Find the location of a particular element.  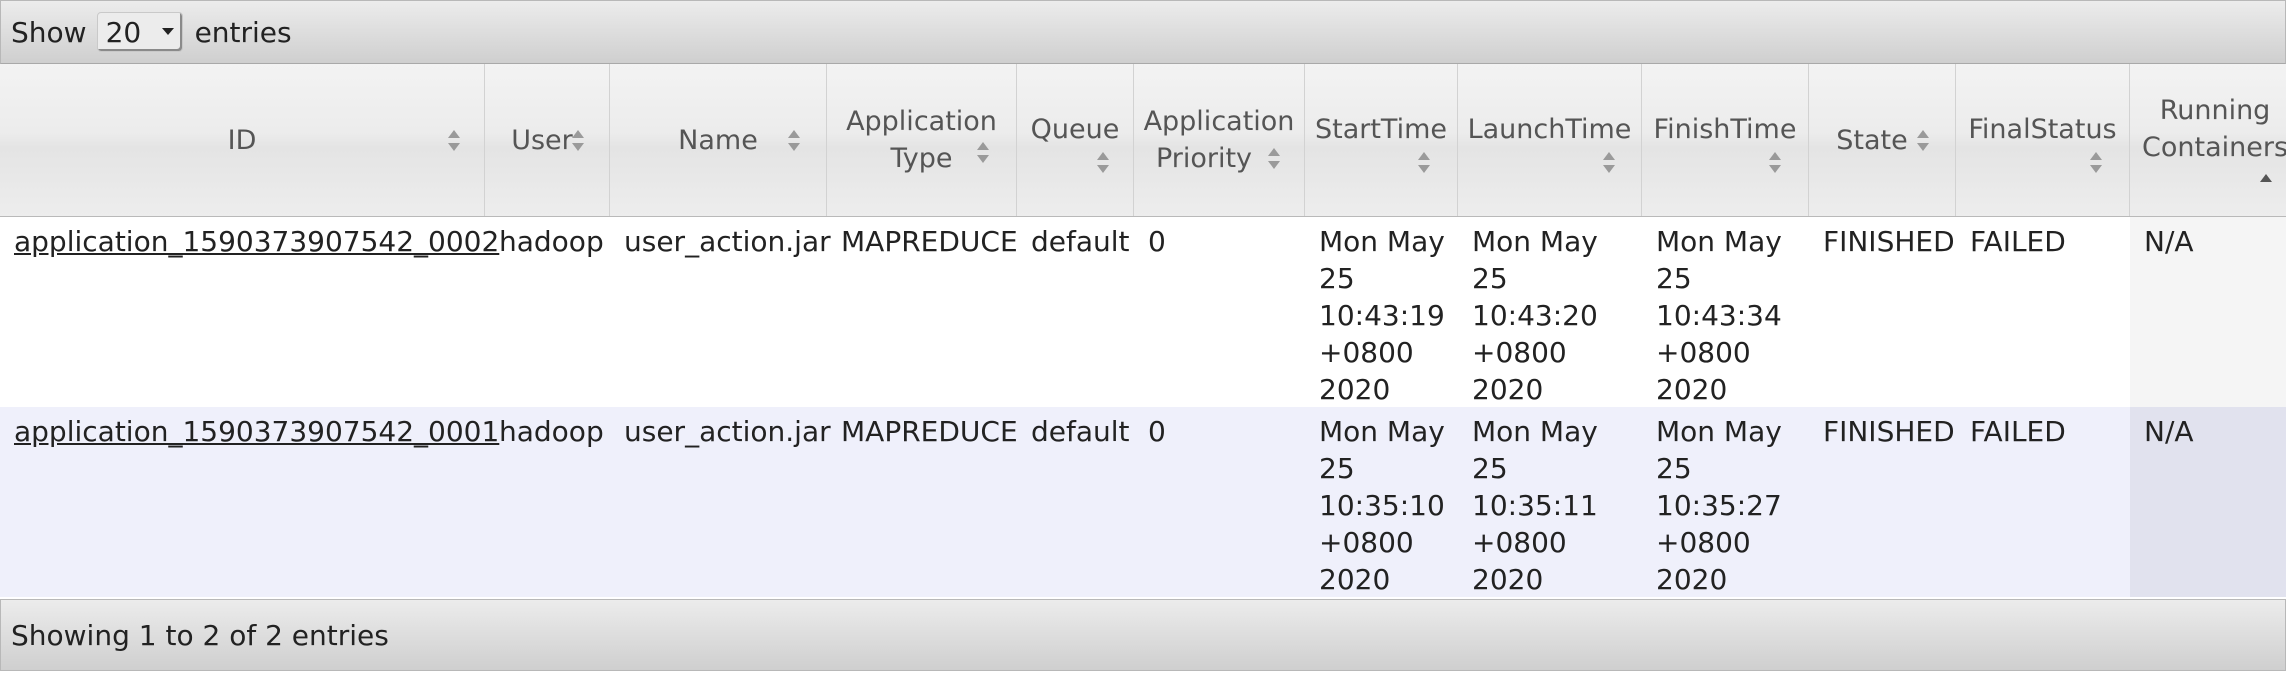

col-header-label: LaunchTime is located at coordinates (1549, 129).